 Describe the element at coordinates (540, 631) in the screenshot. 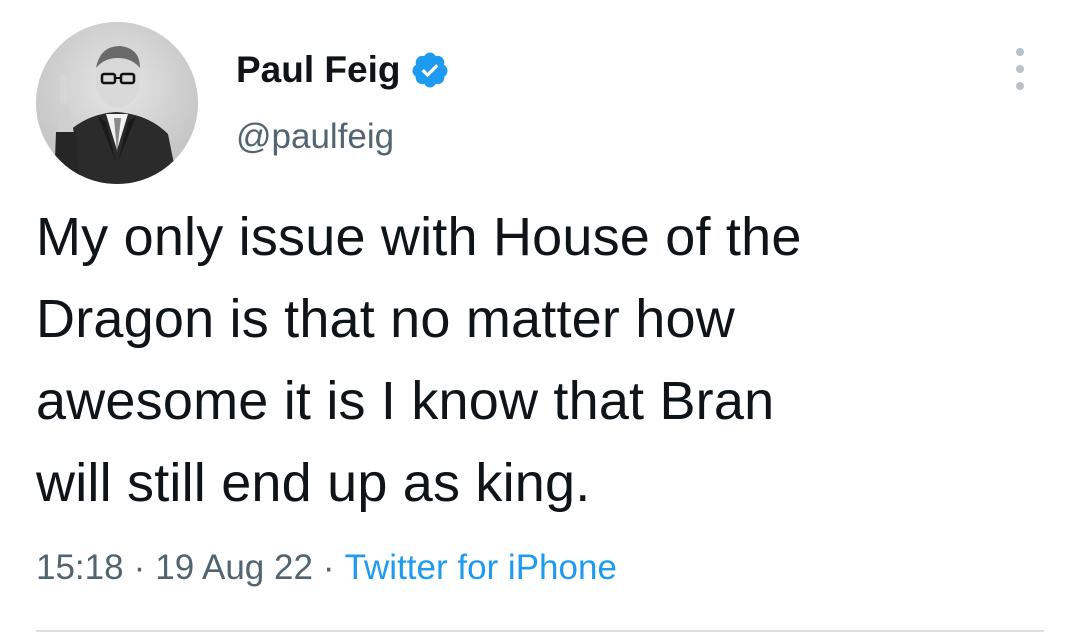

I see `divider` at that location.